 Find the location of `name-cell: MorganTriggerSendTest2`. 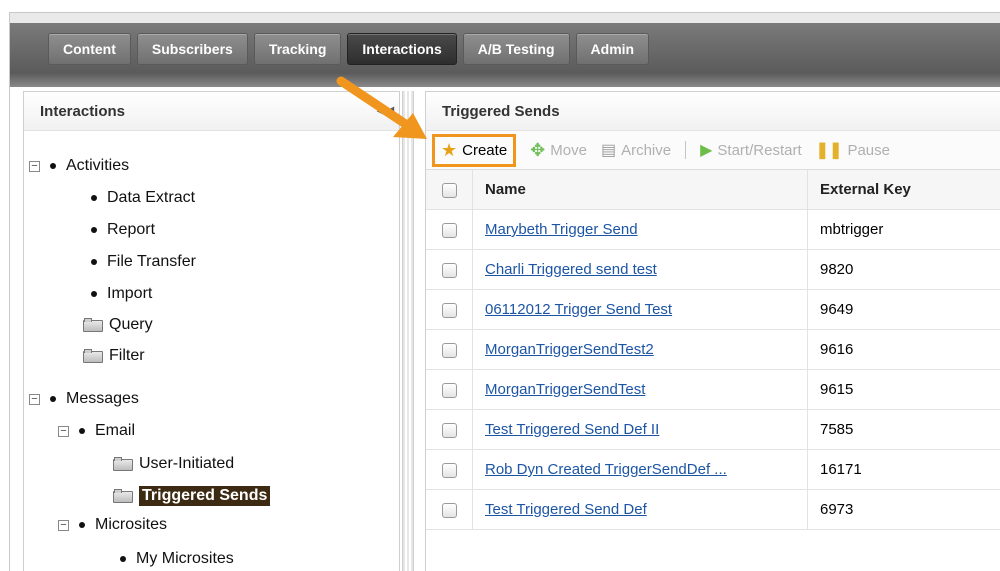

name-cell: MorganTriggerSendTest2 is located at coordinates (640, 349).